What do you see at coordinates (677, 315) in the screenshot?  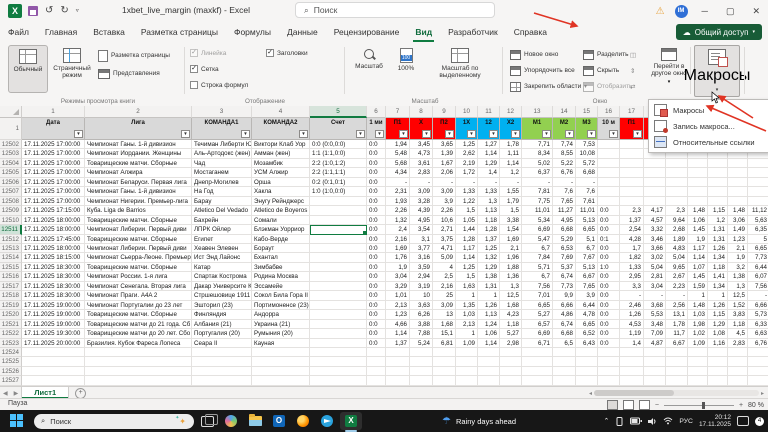 I see `grid-cell: 13,1` at bounding box center [677, 315].